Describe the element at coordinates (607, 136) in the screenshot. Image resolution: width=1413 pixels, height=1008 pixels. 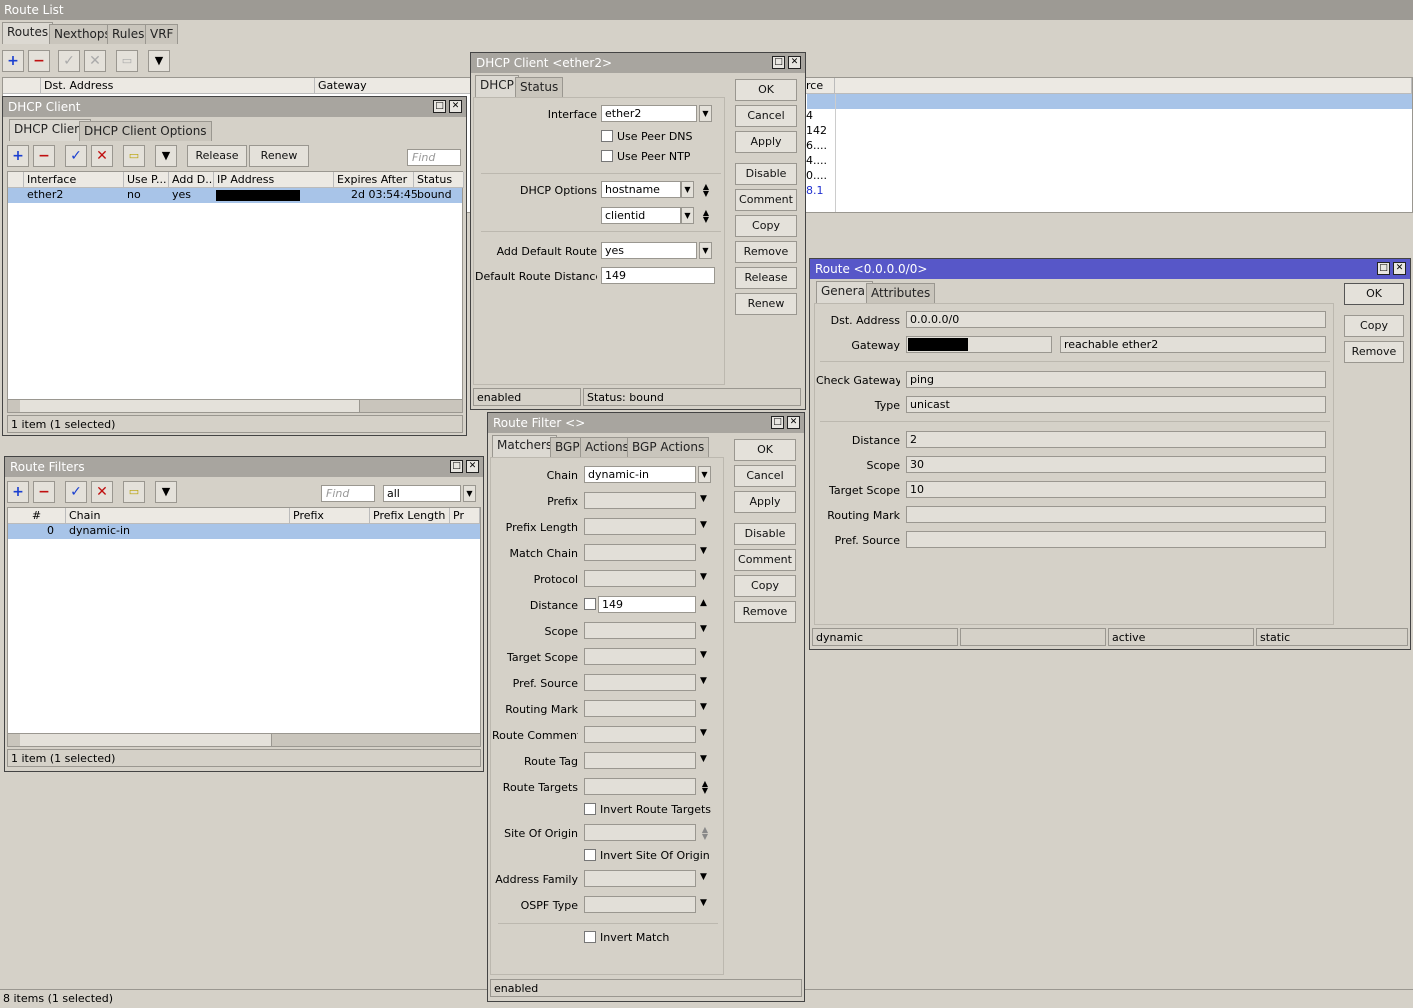
I see `use-peer-dns-checkbox` at that location.